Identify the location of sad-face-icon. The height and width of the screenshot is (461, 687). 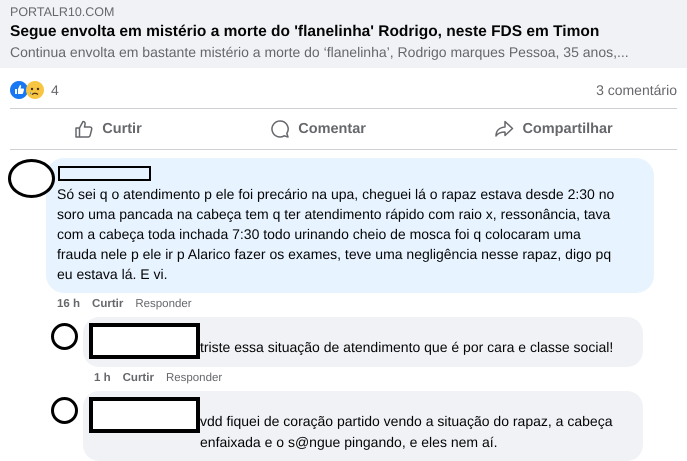
(35, 90).